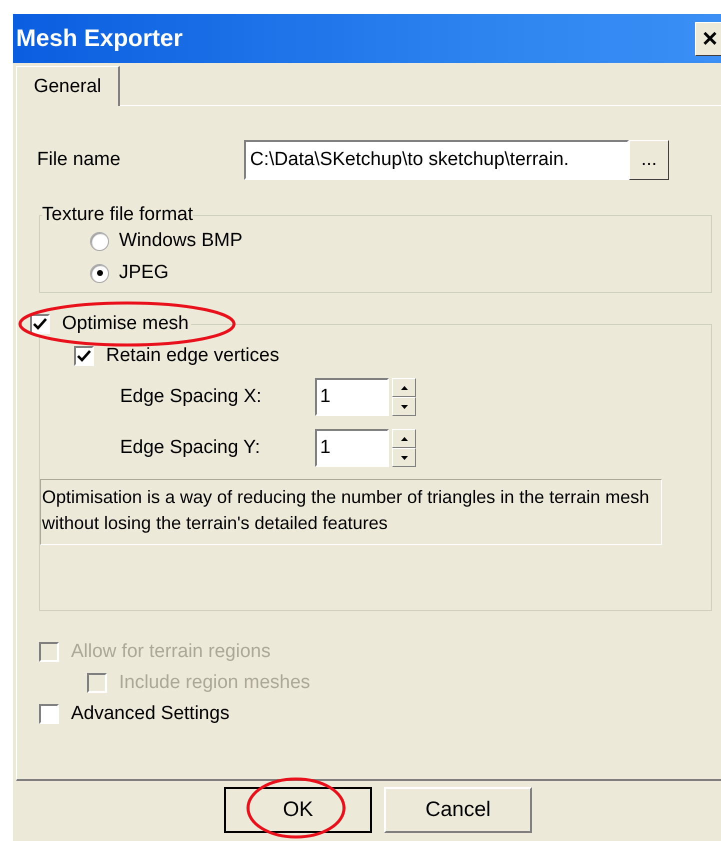 The width and height of the screenshot is (721, 841). What do you see at coordinates (181, 241) in the screenshot?
I see `radio-label: Windows BMP` at bounding box center [181, 241].